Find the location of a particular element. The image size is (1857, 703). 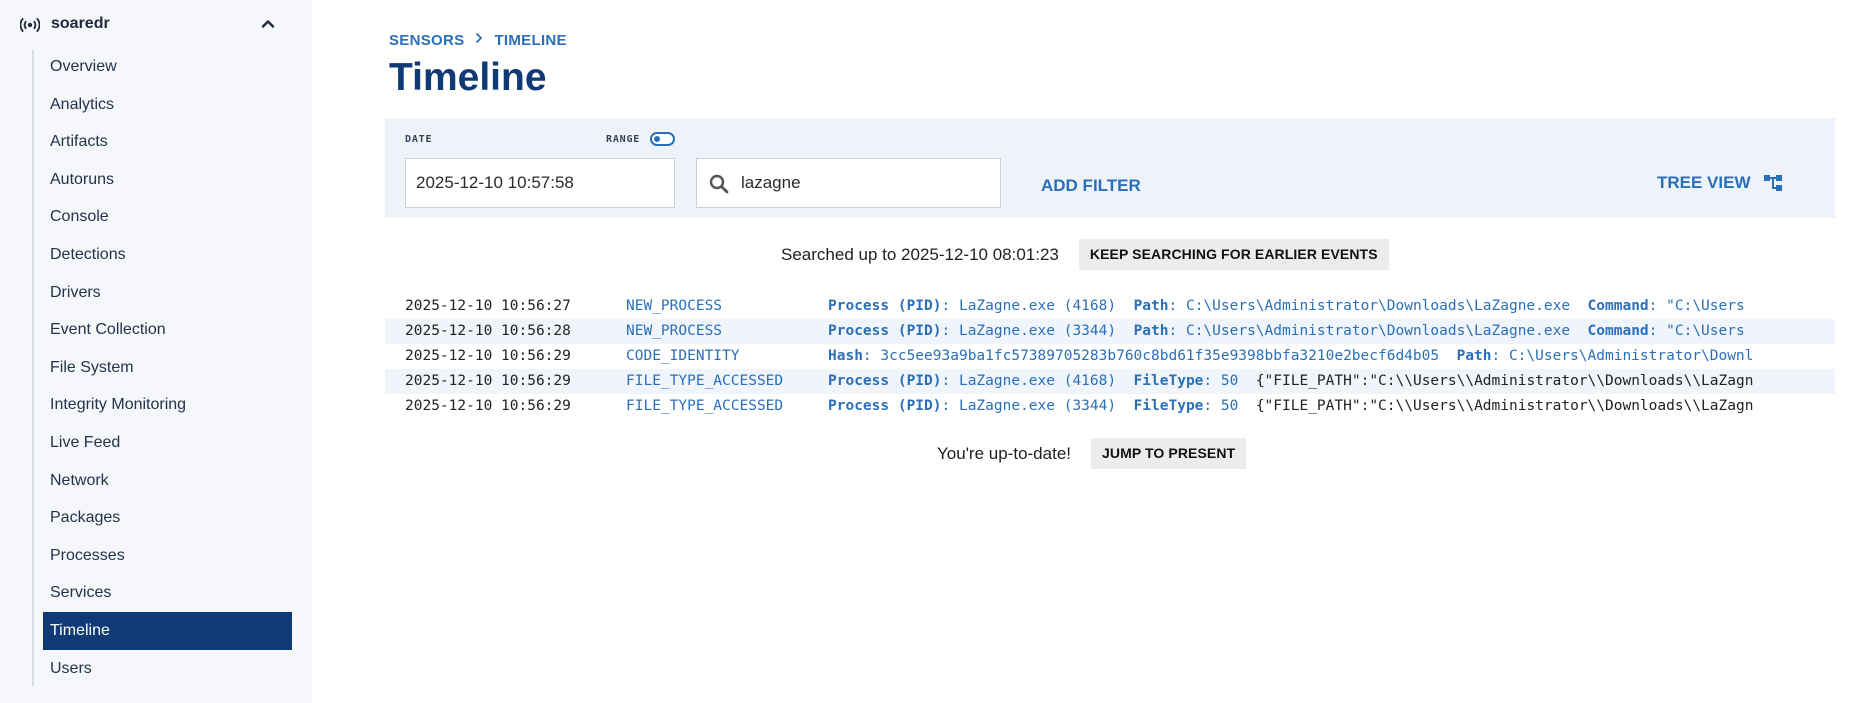

sidebar-item-file-system: File System is located at coordinates (167, 368).